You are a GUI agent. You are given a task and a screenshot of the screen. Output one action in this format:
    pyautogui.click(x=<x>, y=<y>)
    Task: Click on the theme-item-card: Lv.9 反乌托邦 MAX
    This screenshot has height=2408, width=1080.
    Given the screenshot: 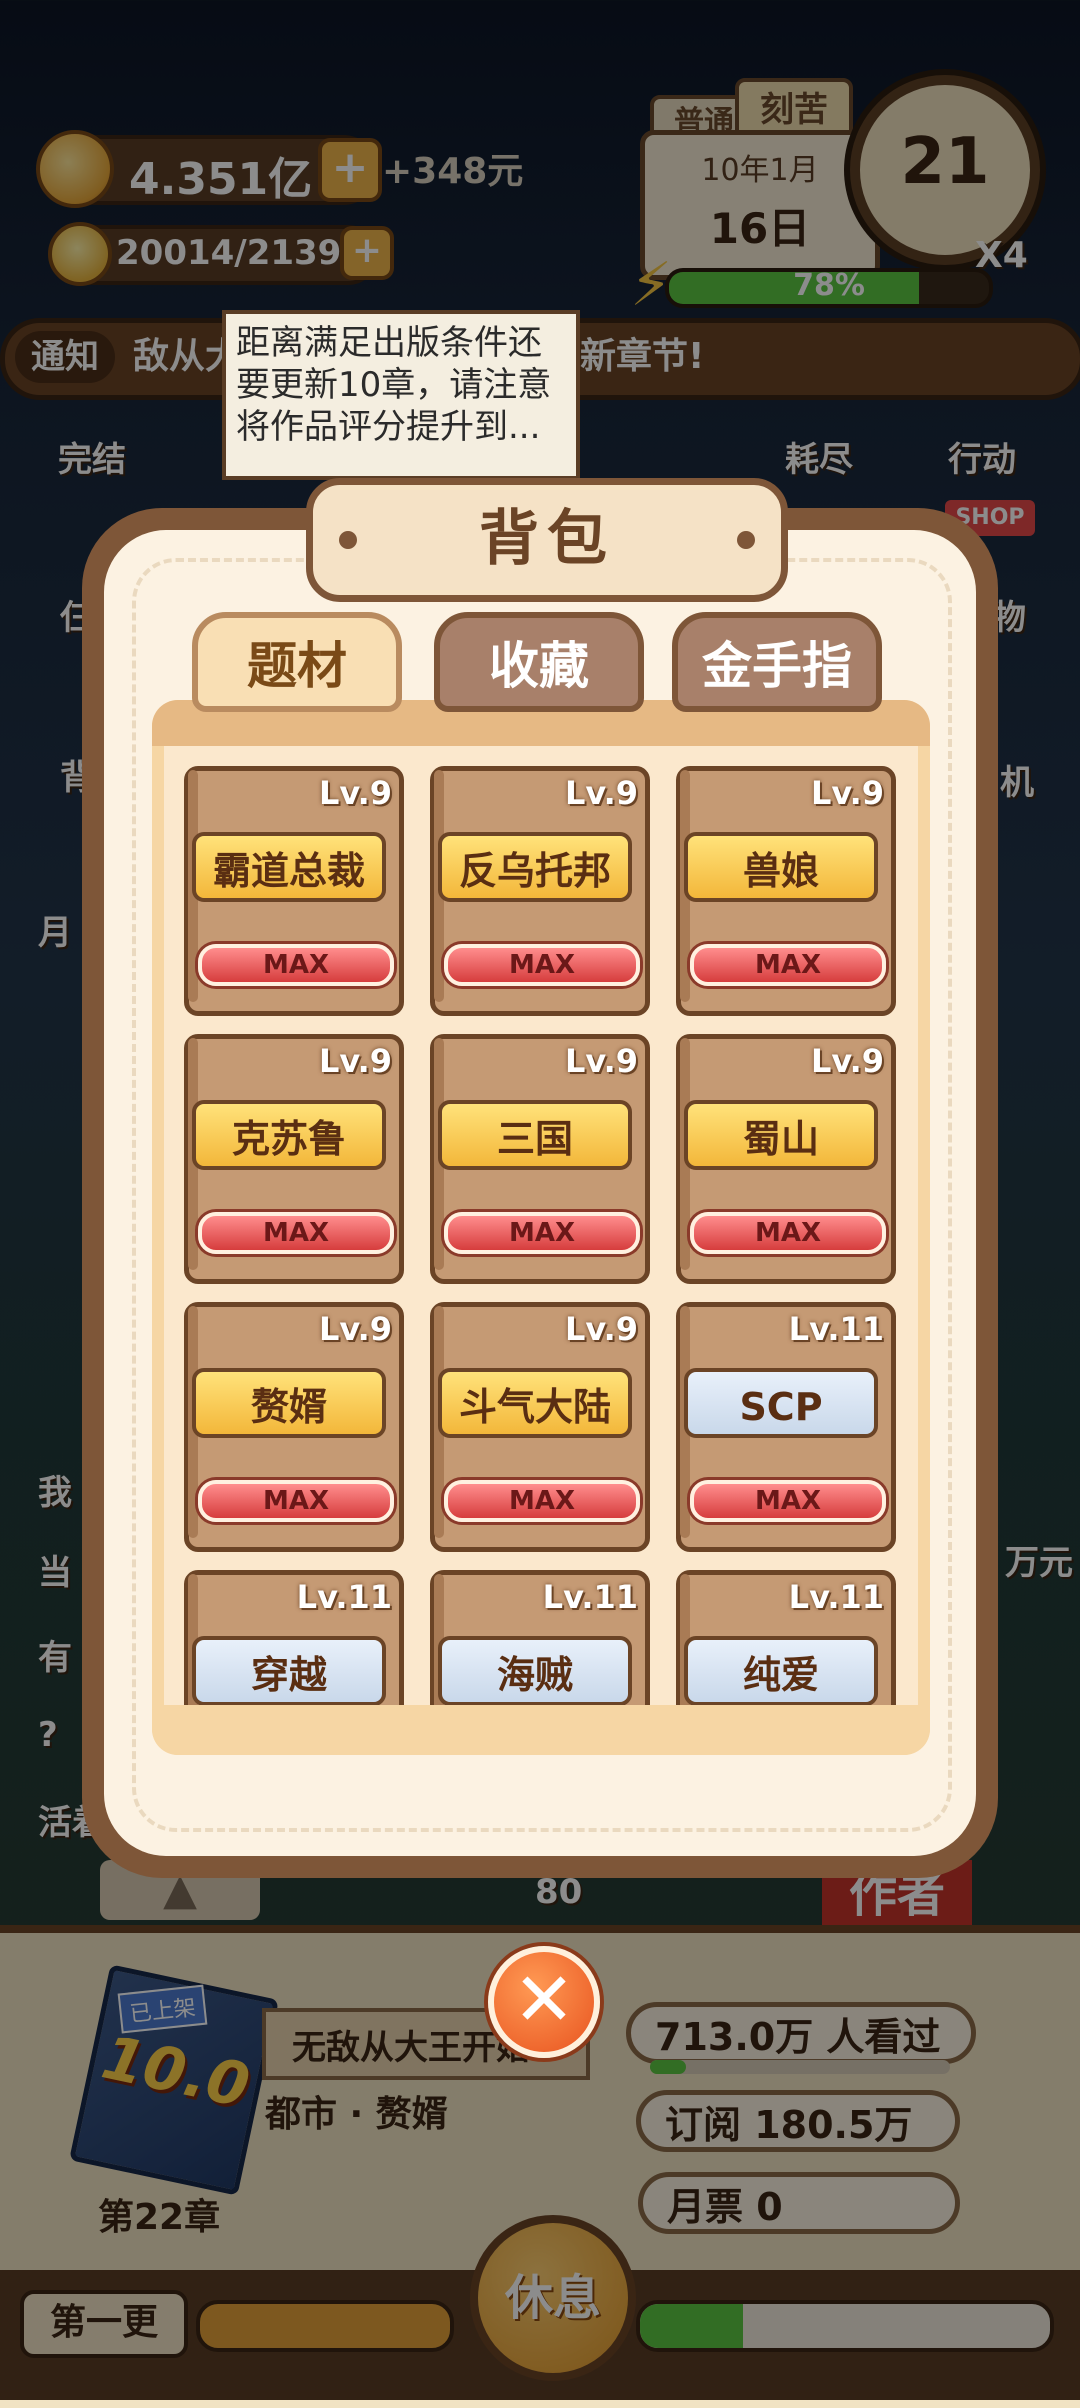 What is the action you would take?
    pyautogui.click(x=540, y=891)
    